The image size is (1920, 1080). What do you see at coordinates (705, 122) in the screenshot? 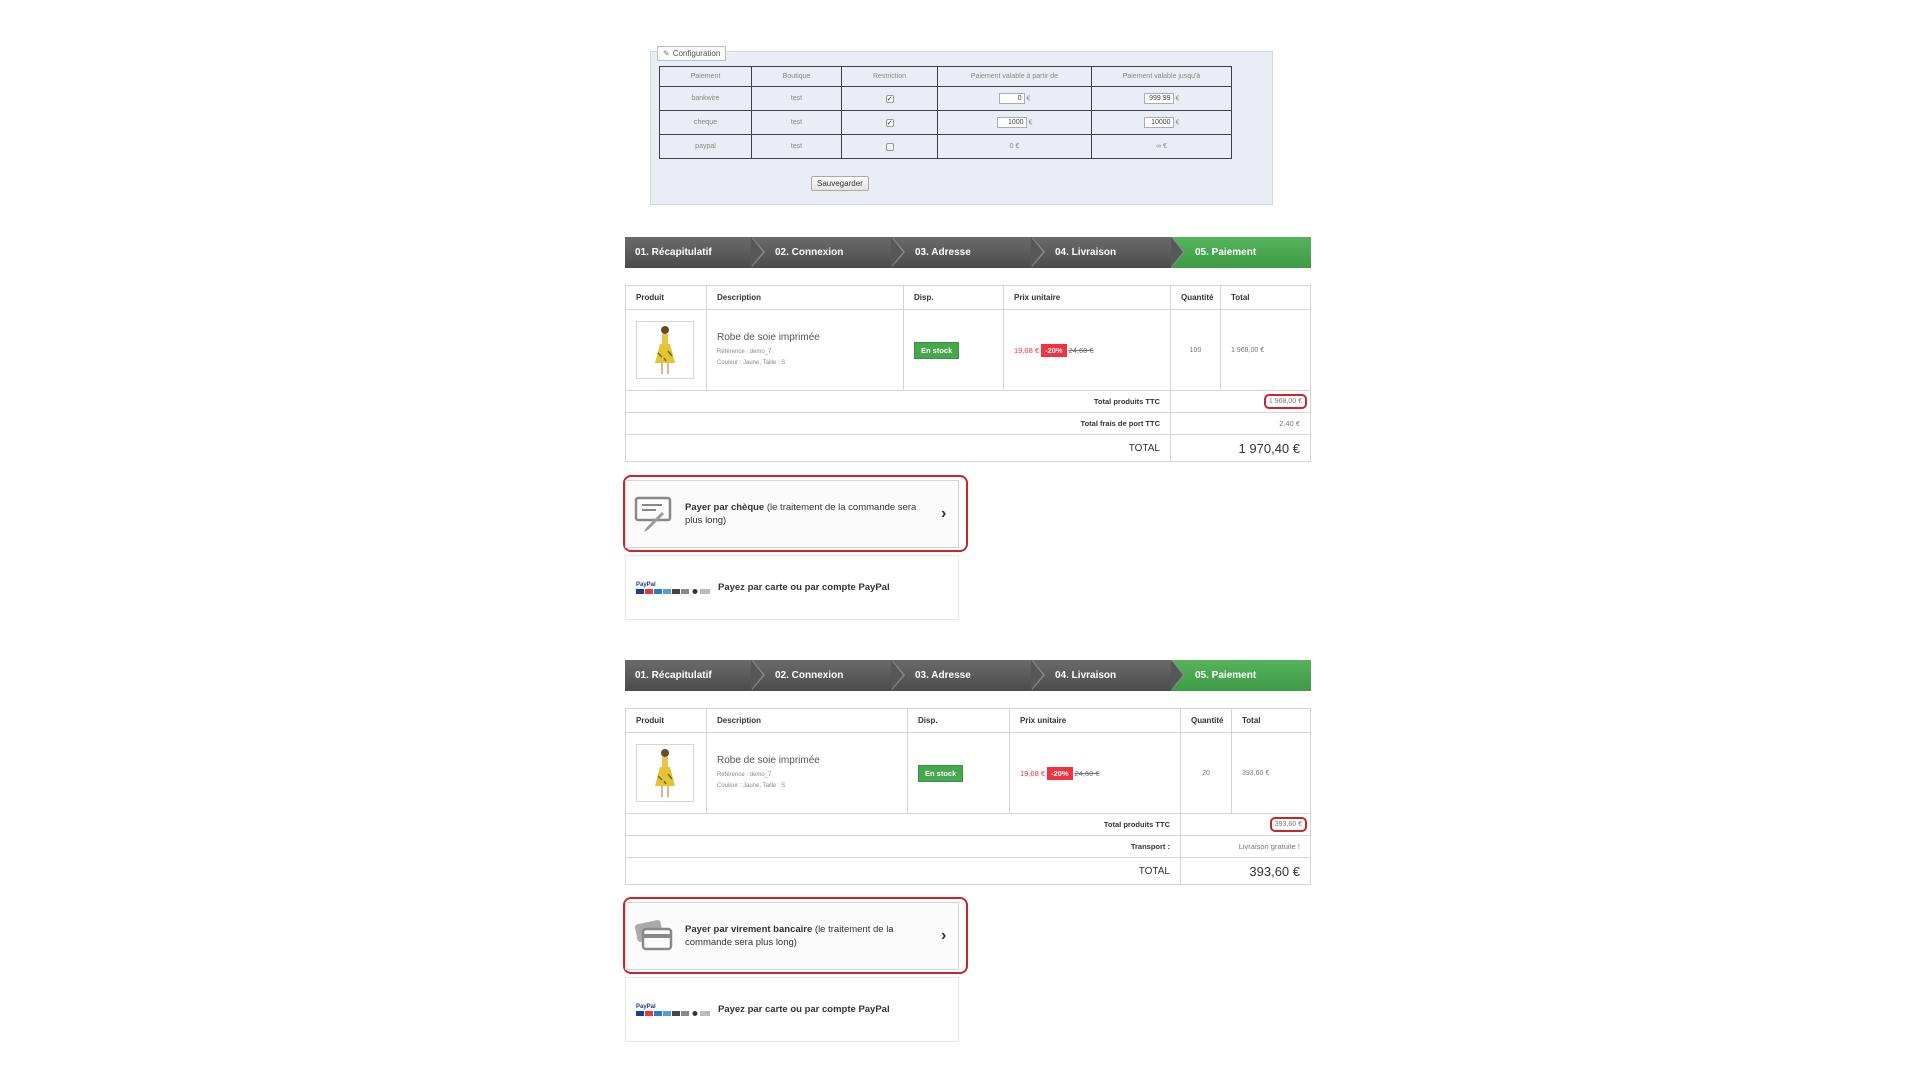
I see `payment-name: cheque` at bounding box center [705, 122].